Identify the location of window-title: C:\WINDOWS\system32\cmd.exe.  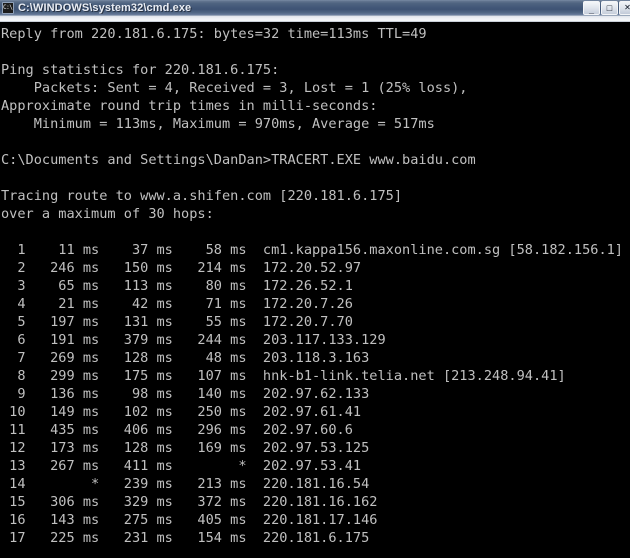
(105, 7).